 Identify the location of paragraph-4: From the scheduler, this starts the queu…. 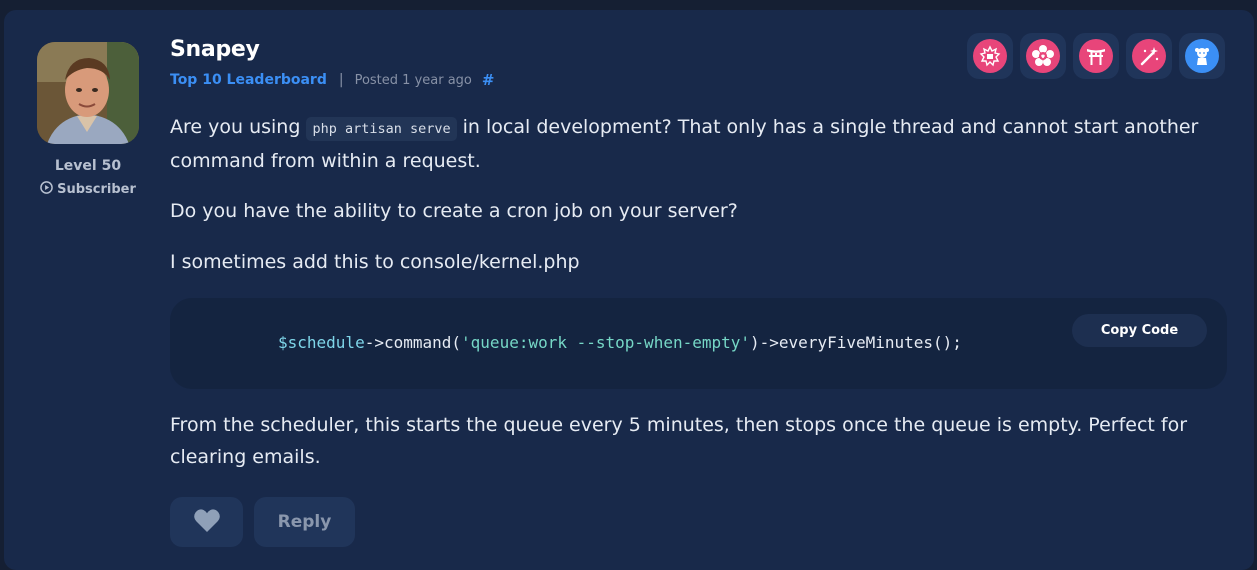
(679, 441).